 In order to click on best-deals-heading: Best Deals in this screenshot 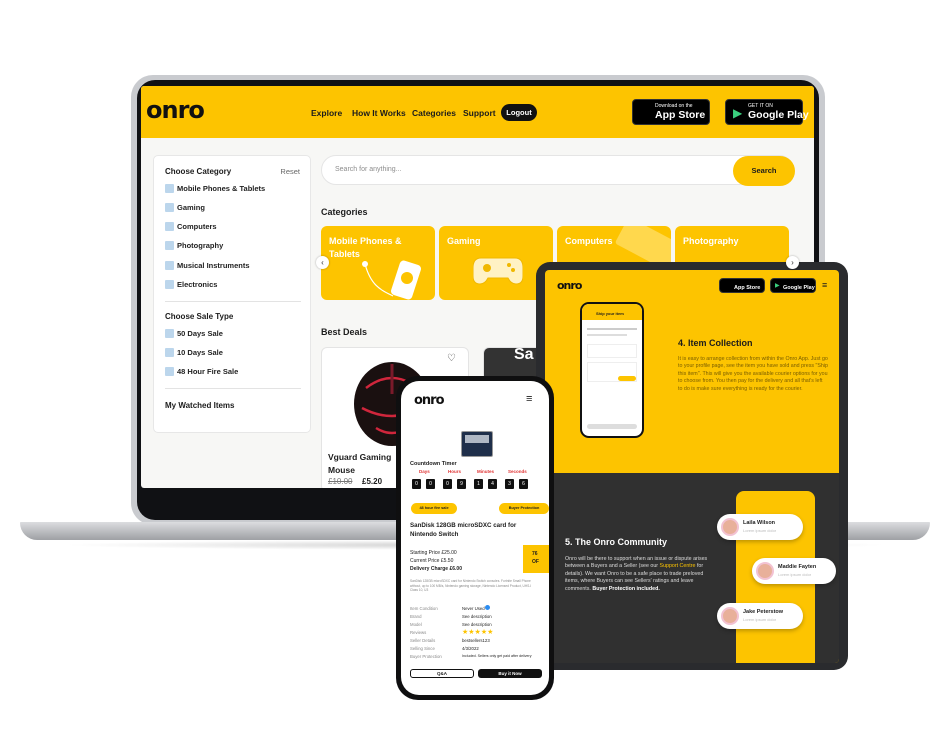, I will do `click(344, 332)`.